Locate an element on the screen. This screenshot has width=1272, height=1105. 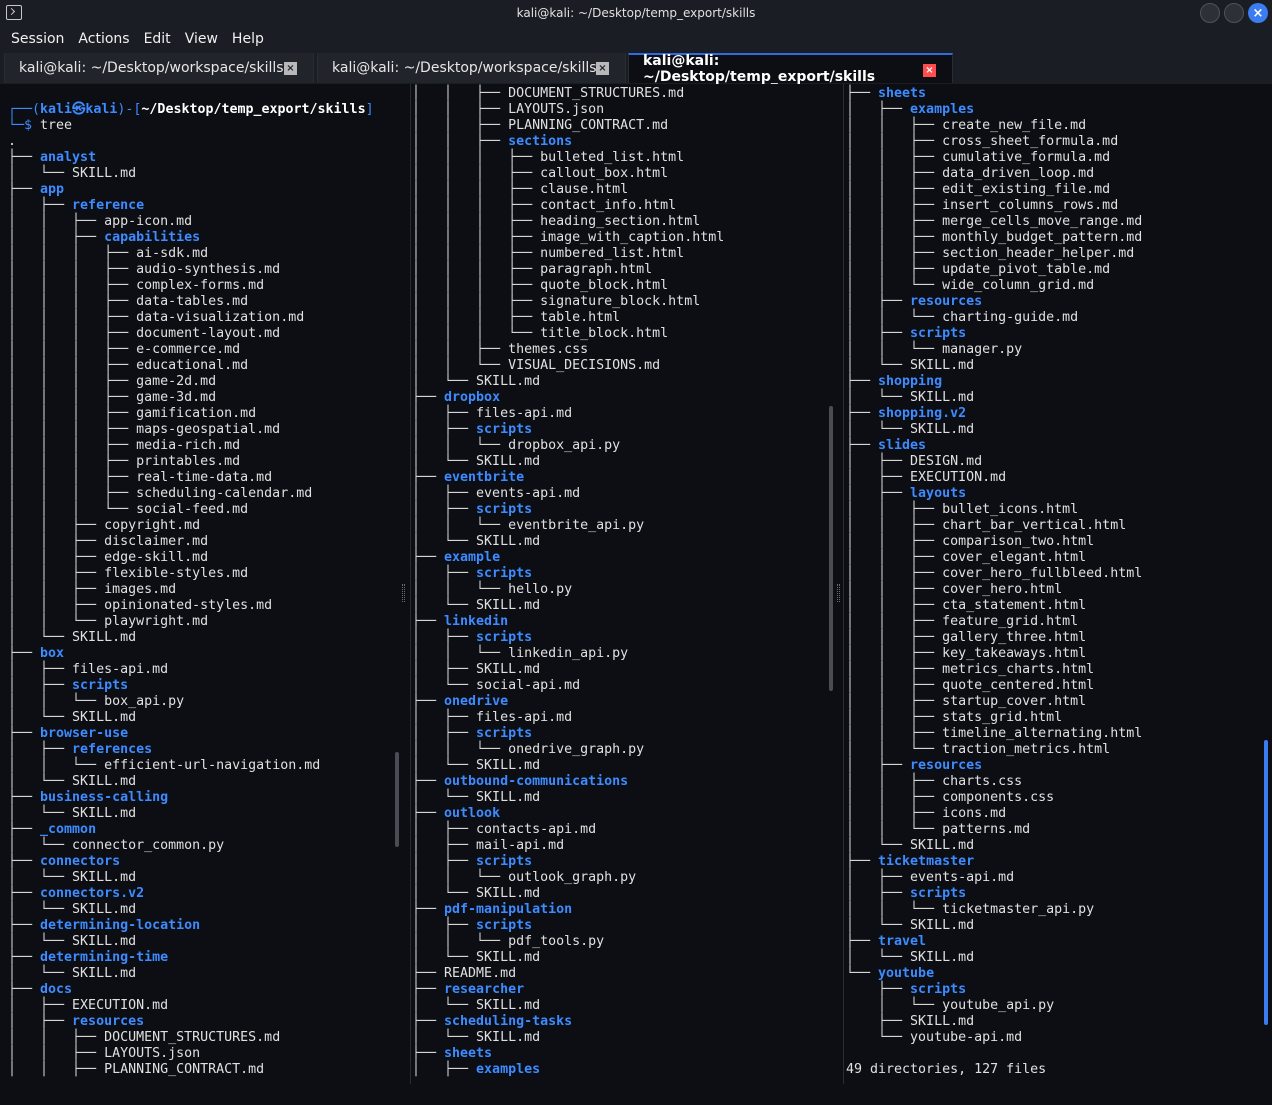
tree-file: │ │ ├── cover_elegant.html is located at coordinates (966, 558).